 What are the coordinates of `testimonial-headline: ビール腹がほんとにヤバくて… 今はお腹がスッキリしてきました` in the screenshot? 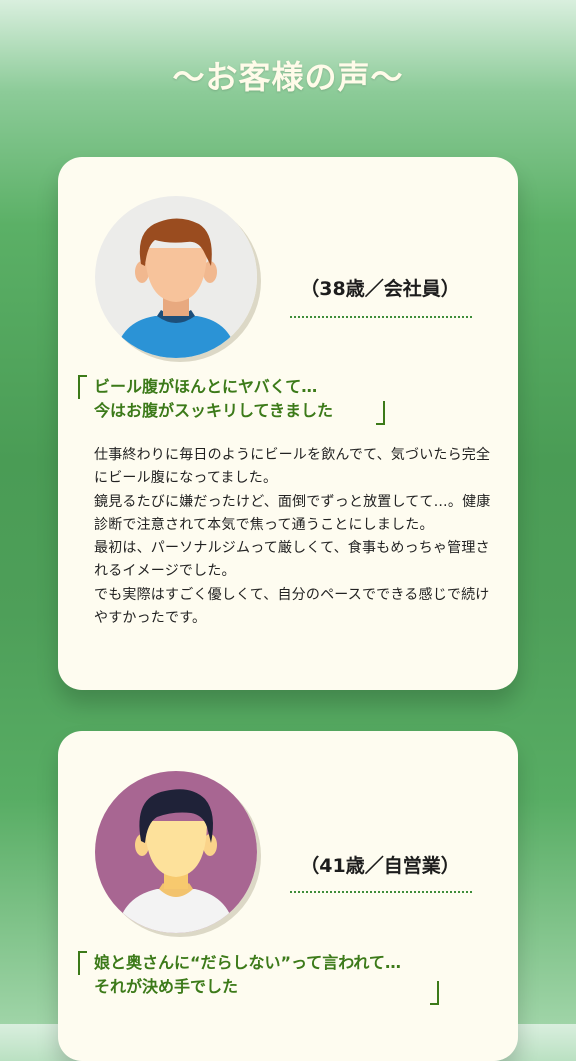 It's located at (284, 400).